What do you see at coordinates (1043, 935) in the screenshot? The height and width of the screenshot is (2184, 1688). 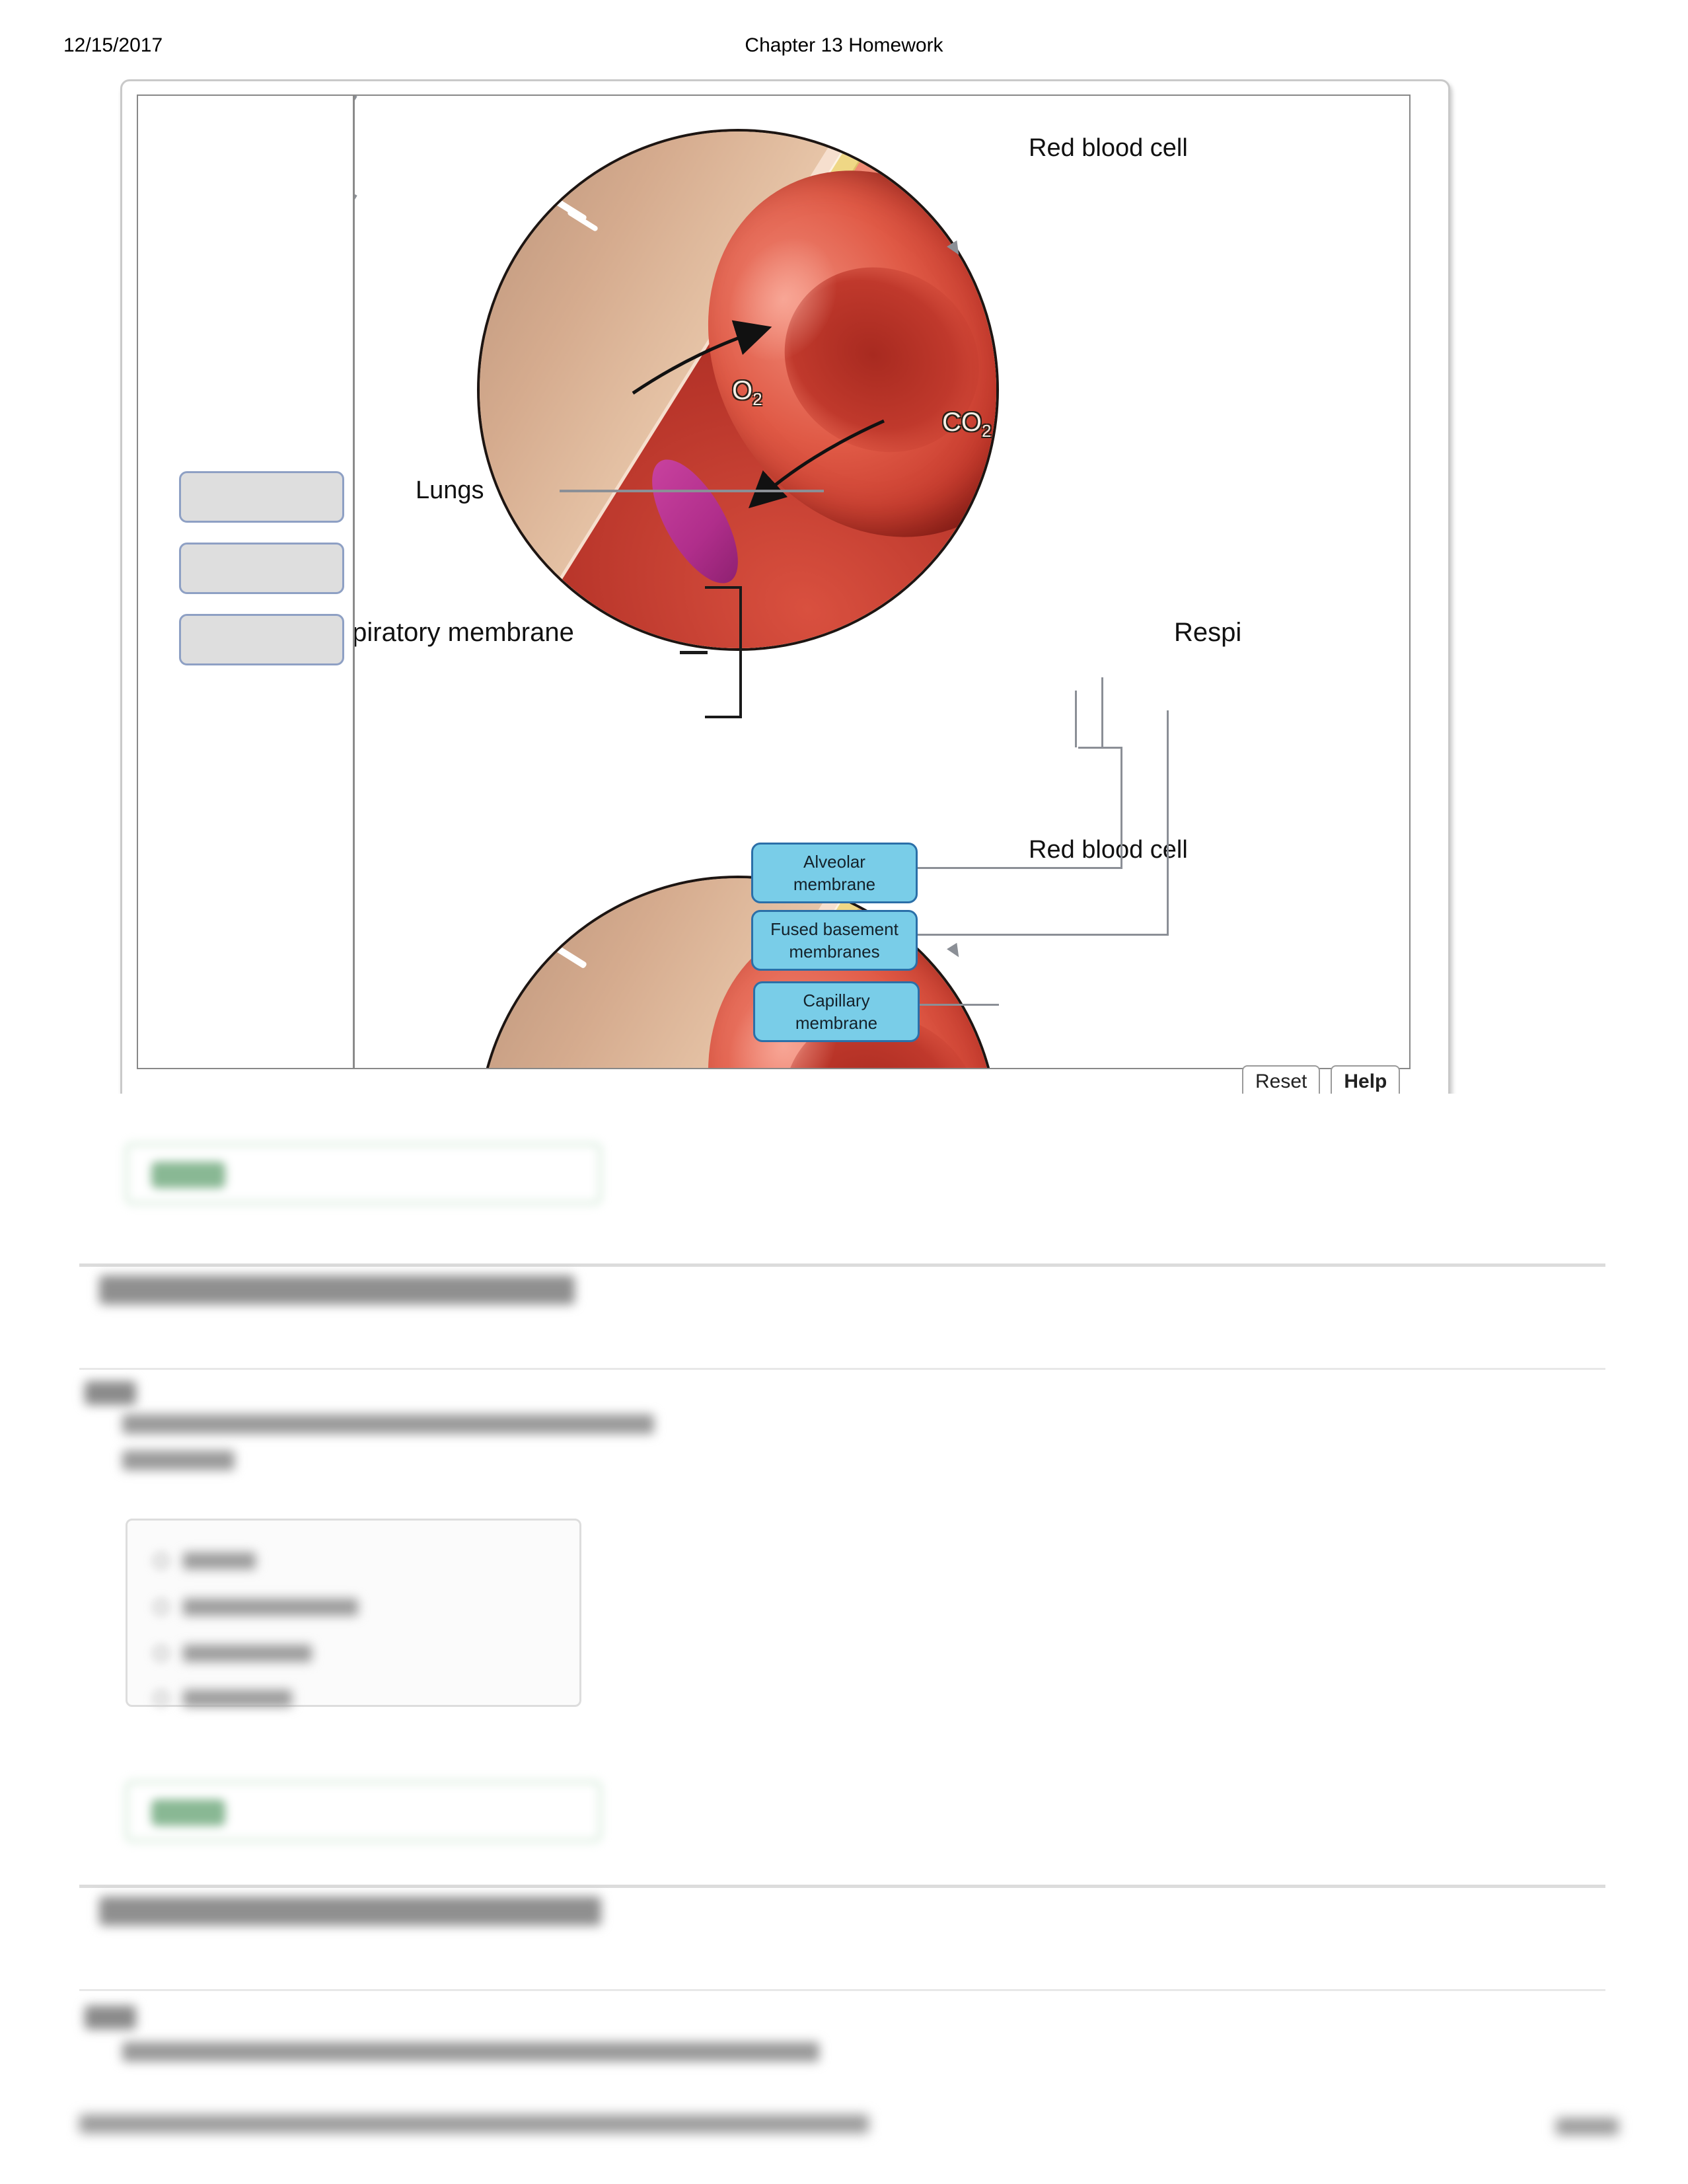 I see `connector-basement-h` at bounding box center [1043, 935].